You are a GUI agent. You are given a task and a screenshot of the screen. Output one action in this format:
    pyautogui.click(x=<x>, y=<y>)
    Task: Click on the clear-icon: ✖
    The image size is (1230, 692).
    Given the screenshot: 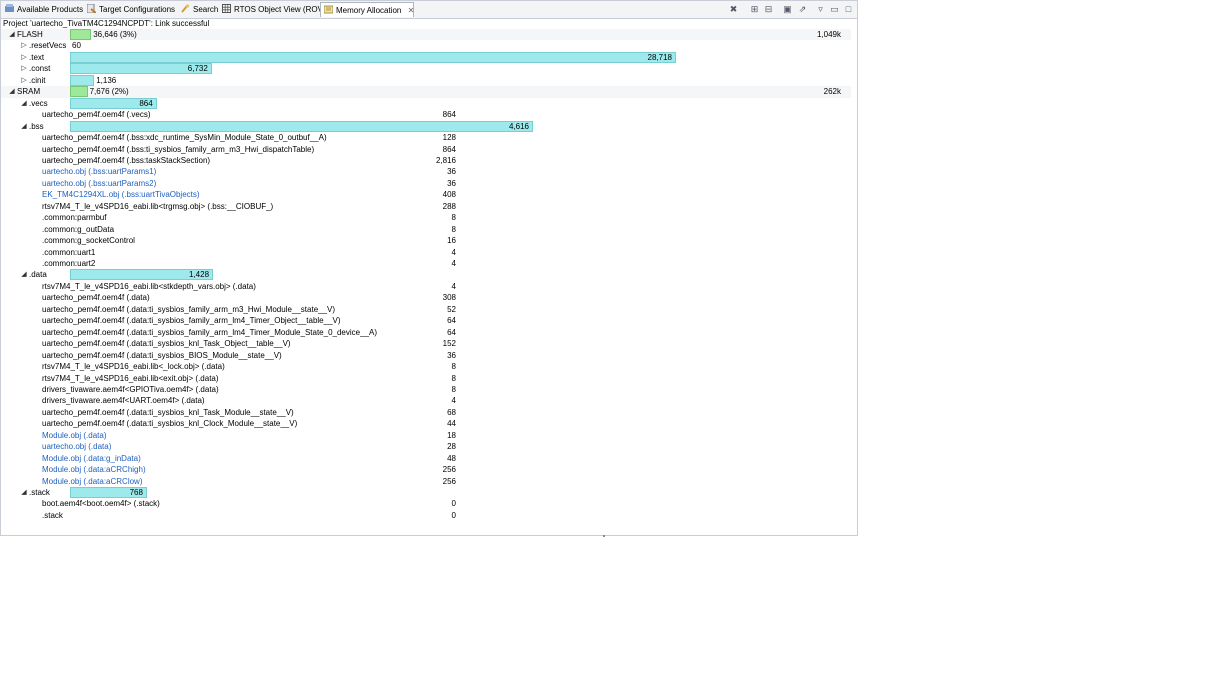 What is the action you would take?
    pyautogui.click(x=733, y=9)
    